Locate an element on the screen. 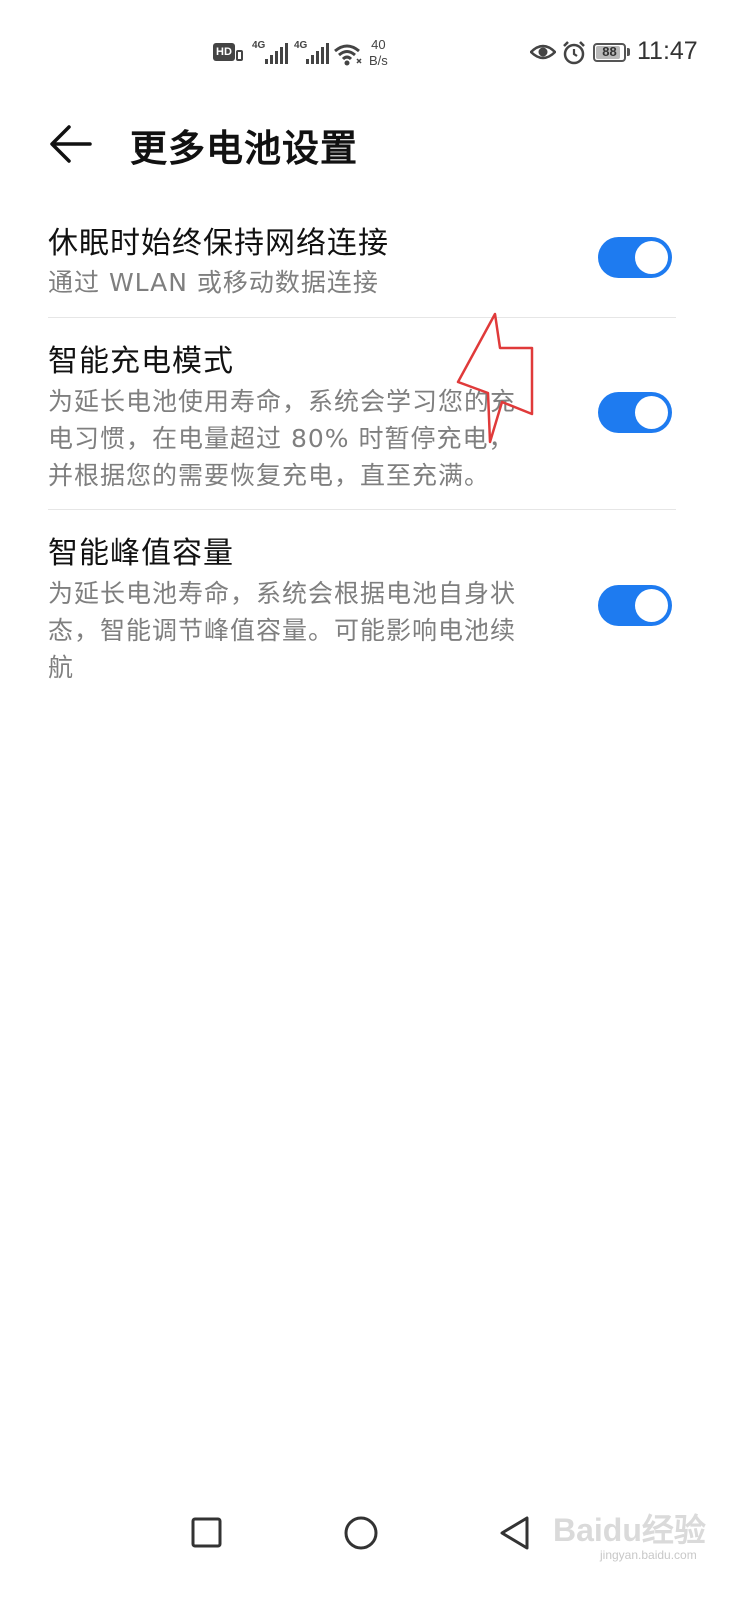  setting-keep-network-during-sleep: 休眠时始终保持网络连接 通过 WLAN 或移动数据连接 is located at coordinates (369, 264).